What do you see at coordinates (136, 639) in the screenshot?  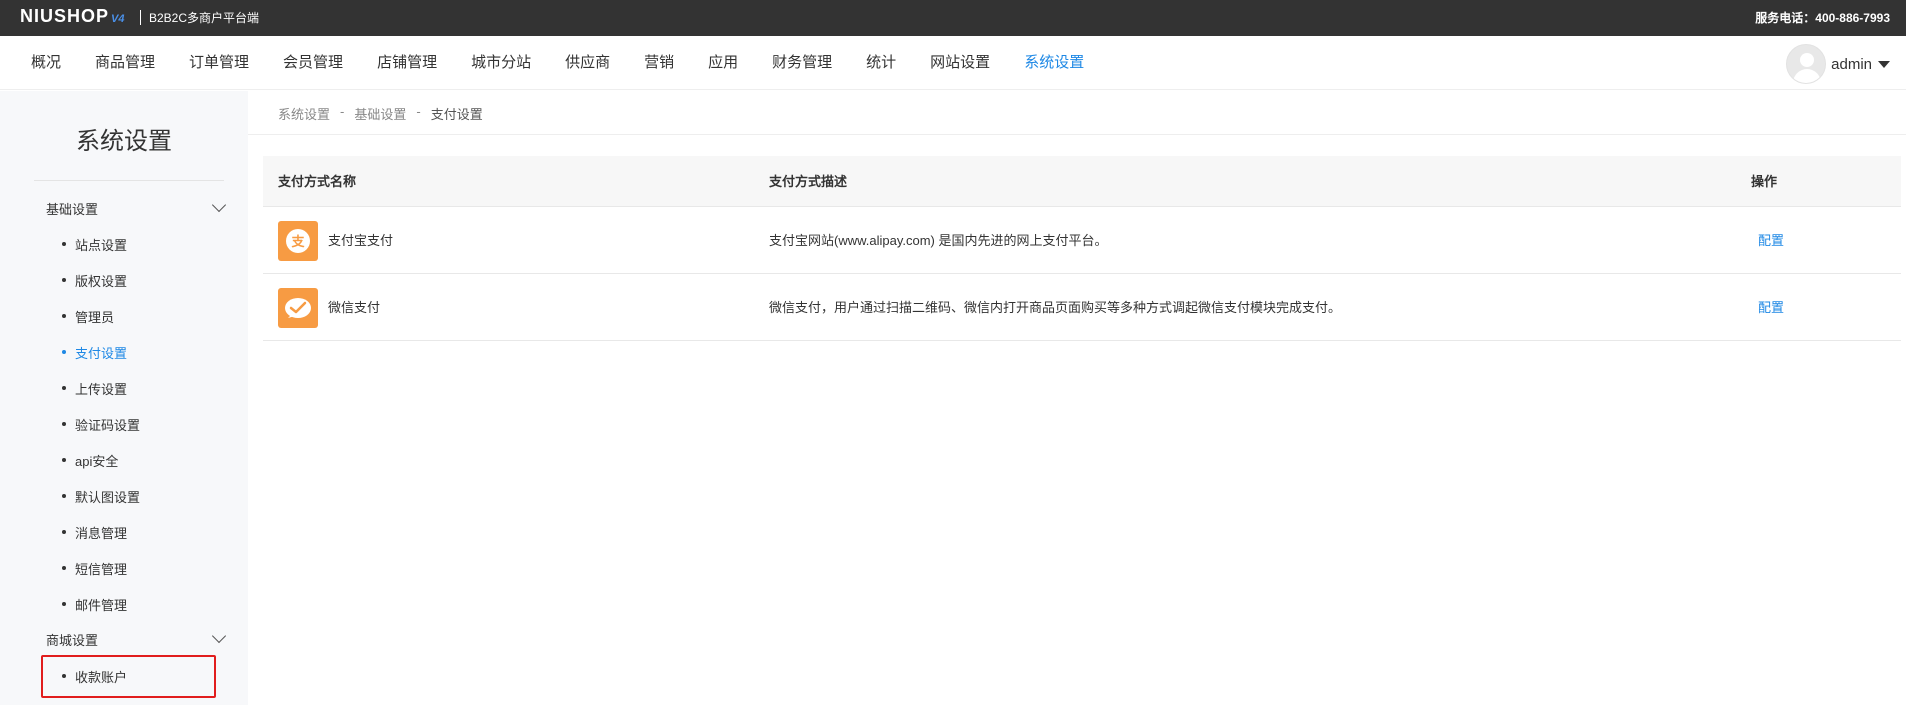 I see `sidebar-group-mall-settings: 商城设置` at bounding box center [136, 639].